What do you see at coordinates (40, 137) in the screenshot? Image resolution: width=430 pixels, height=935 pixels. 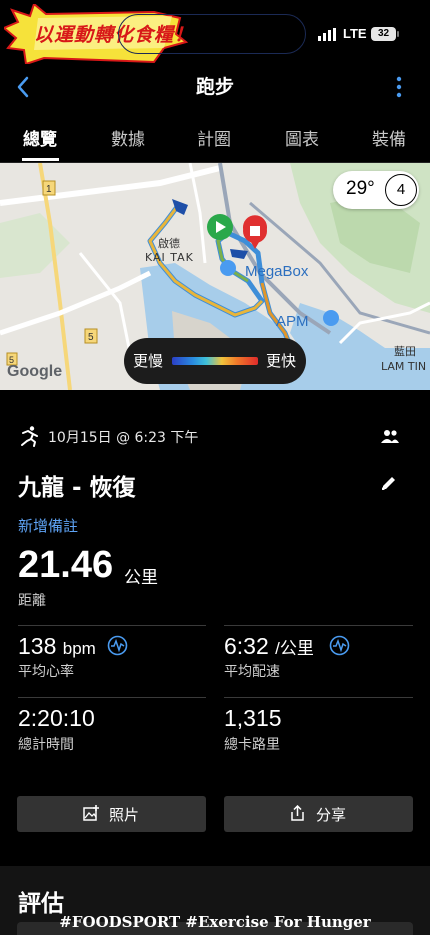 I see `tab-overview: 總覽` at bounding box center [40, 137].